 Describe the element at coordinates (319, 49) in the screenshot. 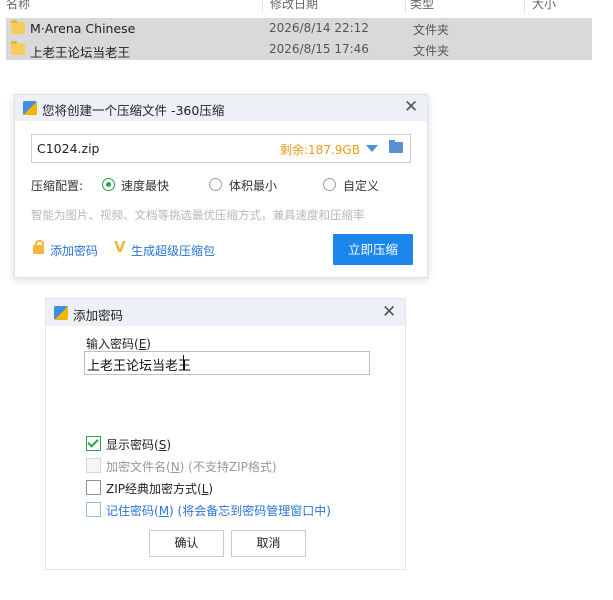

I see `file-date: 2026/8/15 17:46` at that location.